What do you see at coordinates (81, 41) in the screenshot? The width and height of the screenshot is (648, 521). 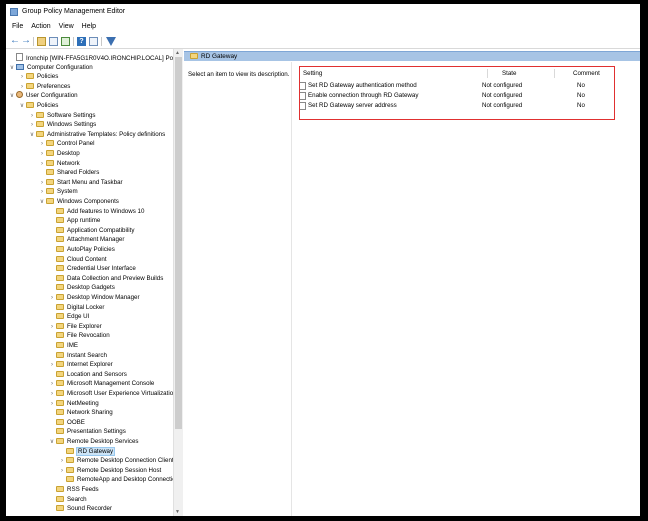 I see `help-icon: ?` at bounding box center [81, 41].